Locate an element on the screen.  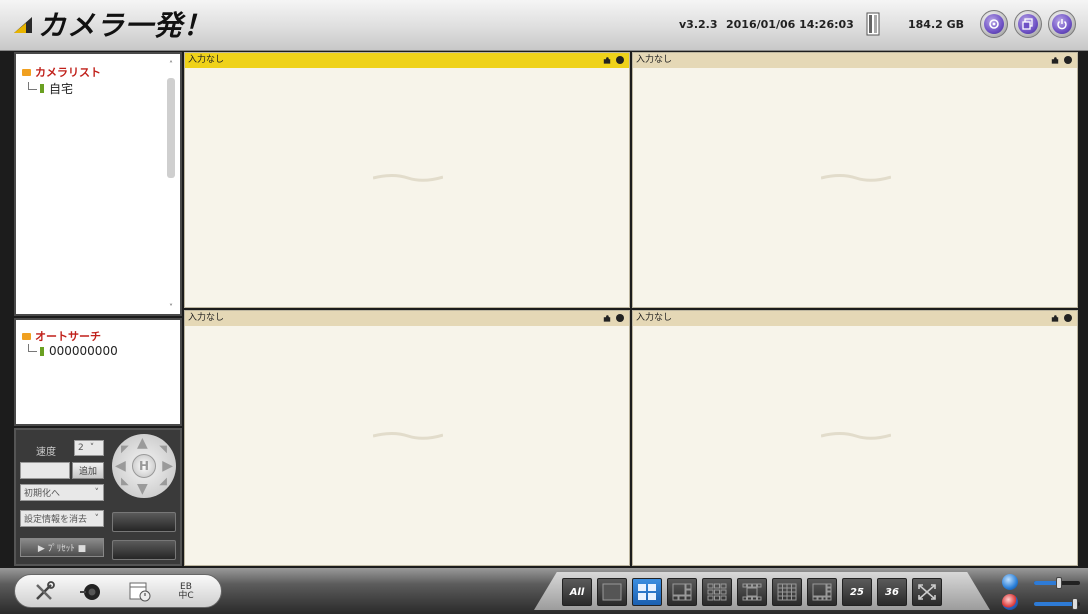
ptz-home-button: H is located at coordinates (144, 466).